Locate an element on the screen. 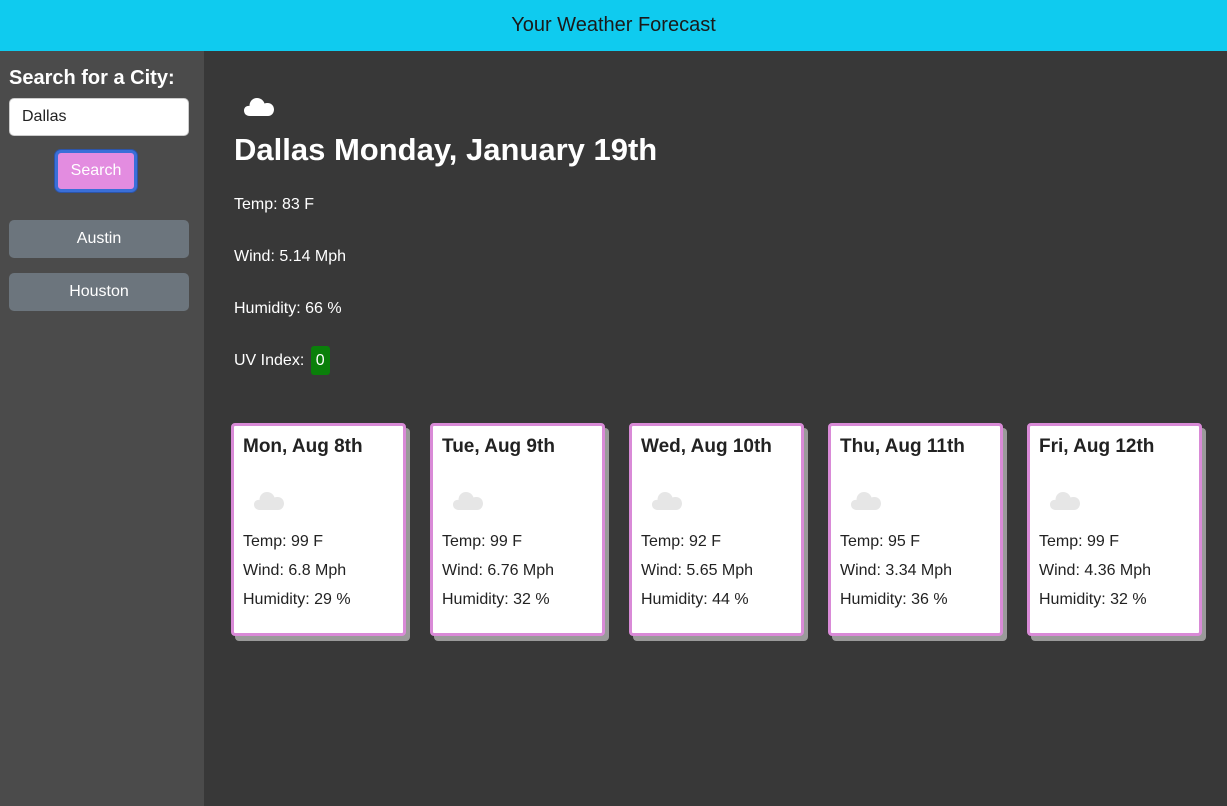  page-title: Your Weather Forecast is located at coordinates (613, 25).